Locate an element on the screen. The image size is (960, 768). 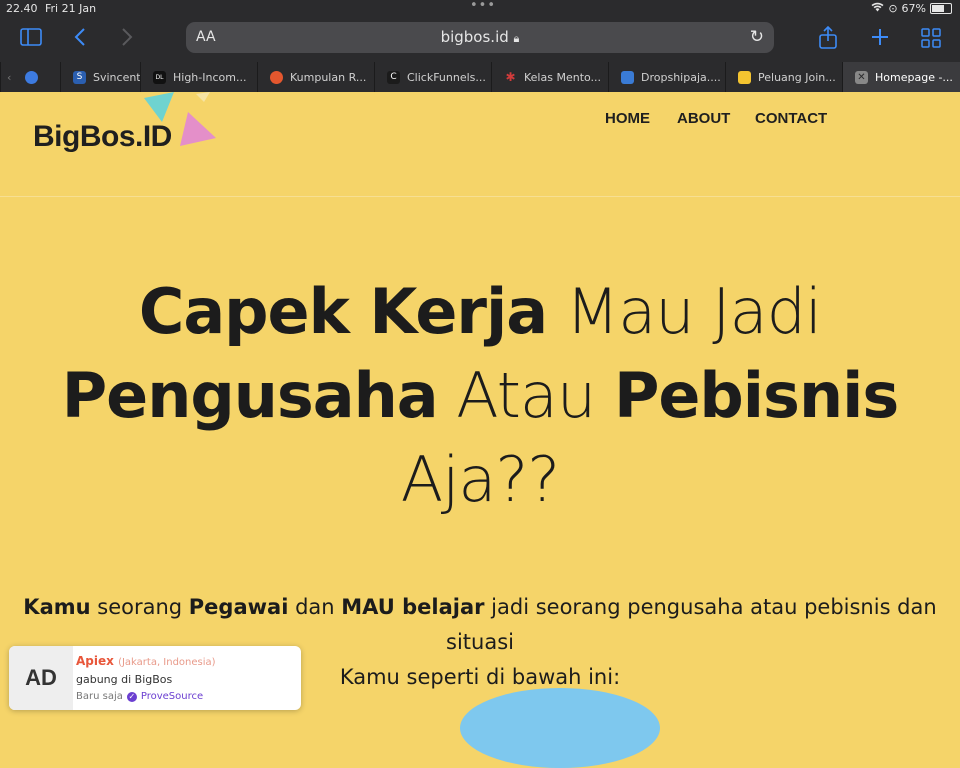
site-logo: BigBos.ID is located at coordinates (102, 137).